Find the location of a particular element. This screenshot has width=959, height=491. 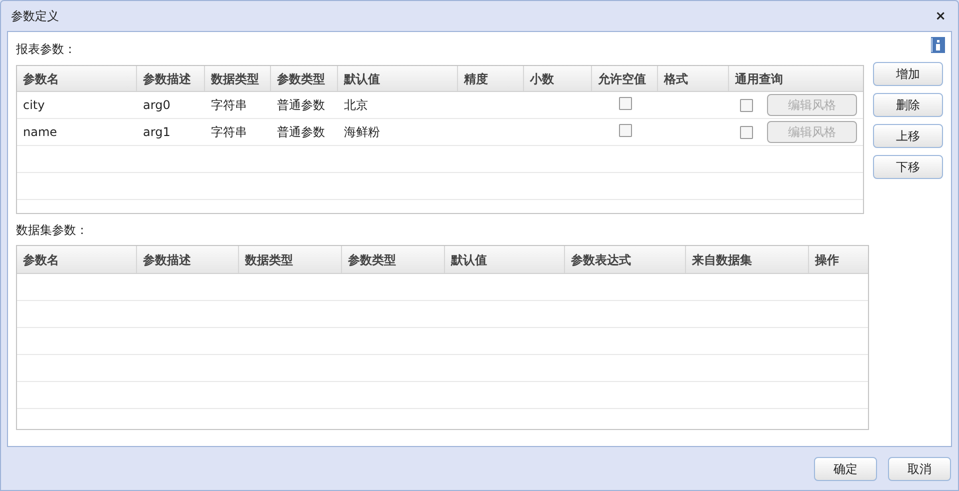

section-label: 报表参数： is located at coordinates (46, 49).